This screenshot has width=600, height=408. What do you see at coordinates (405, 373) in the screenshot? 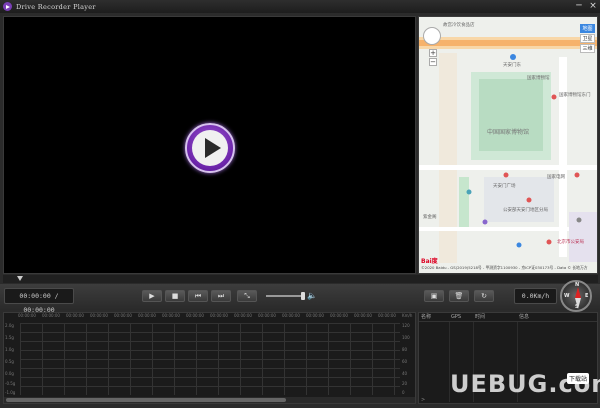
I see `y-right-tick: 40` at bounding box center [405, 373].